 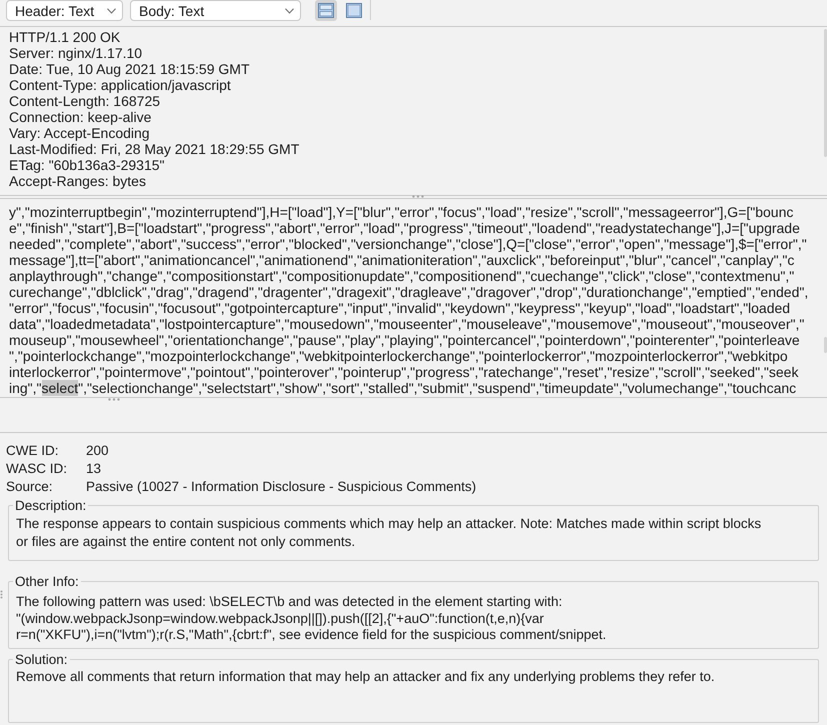 What do you see at coordinates (97, 451) in the screenshot?
I see `field-value: 200` at bounding box center [97, 451].